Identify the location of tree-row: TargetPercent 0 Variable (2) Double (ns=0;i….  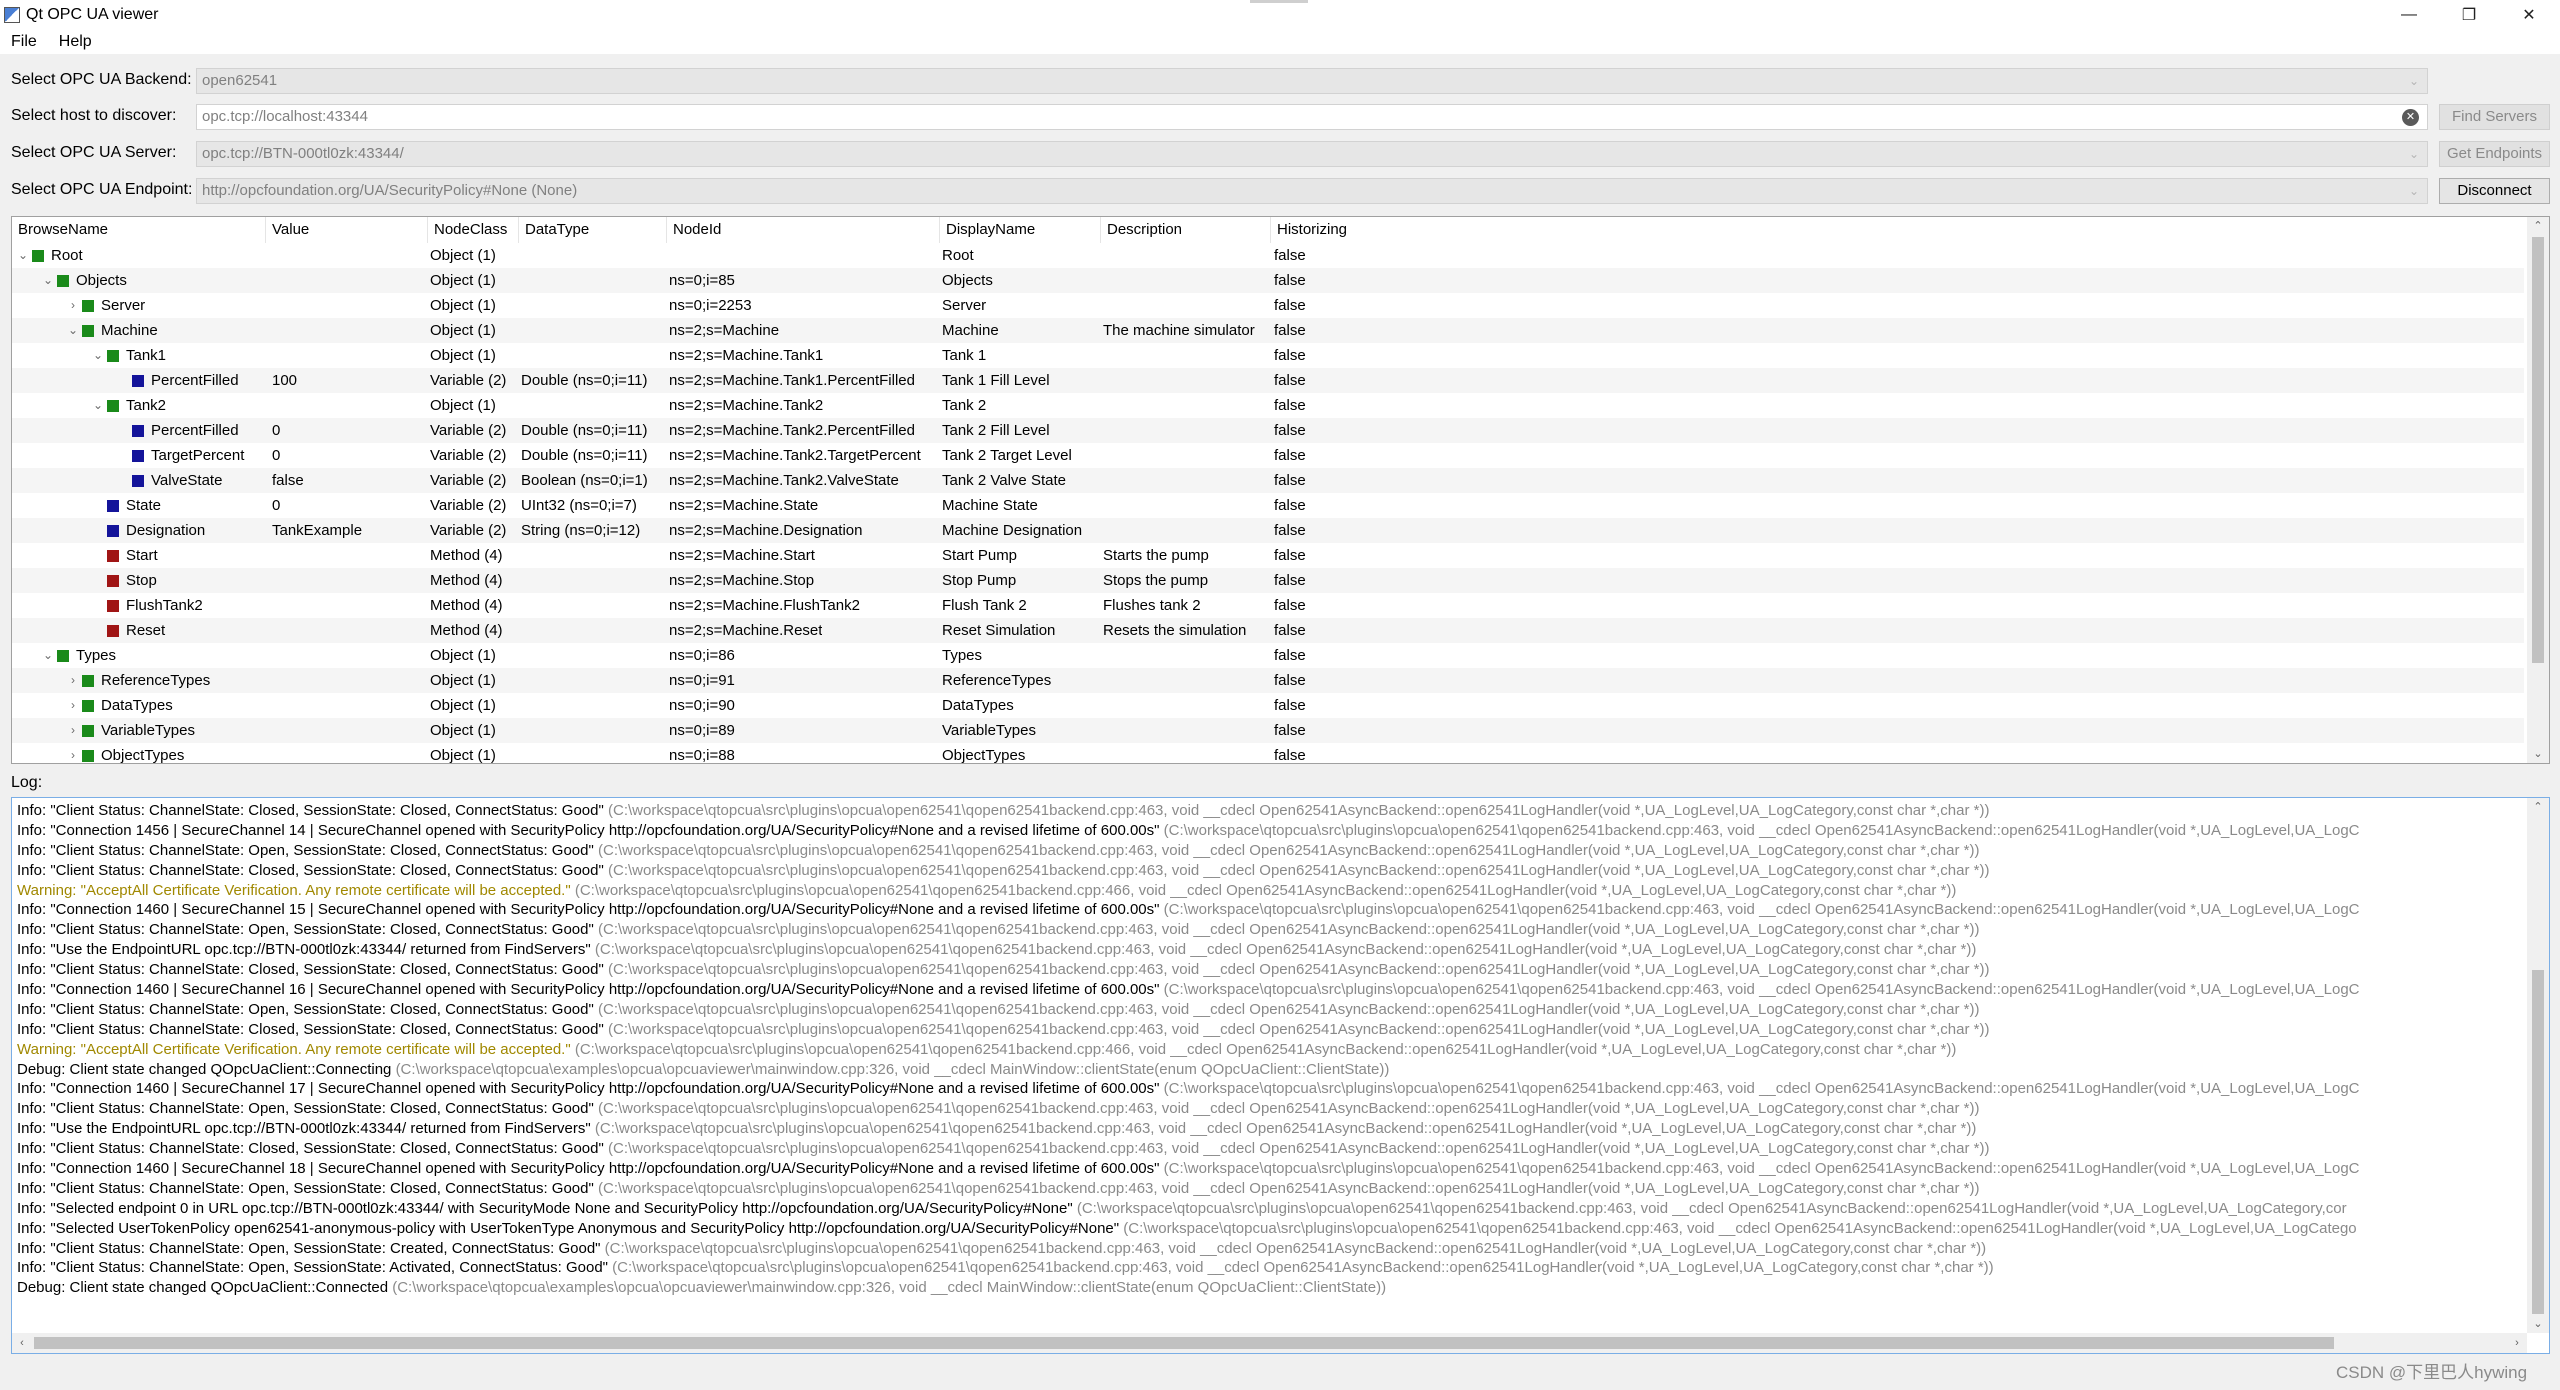
(1268, 455).